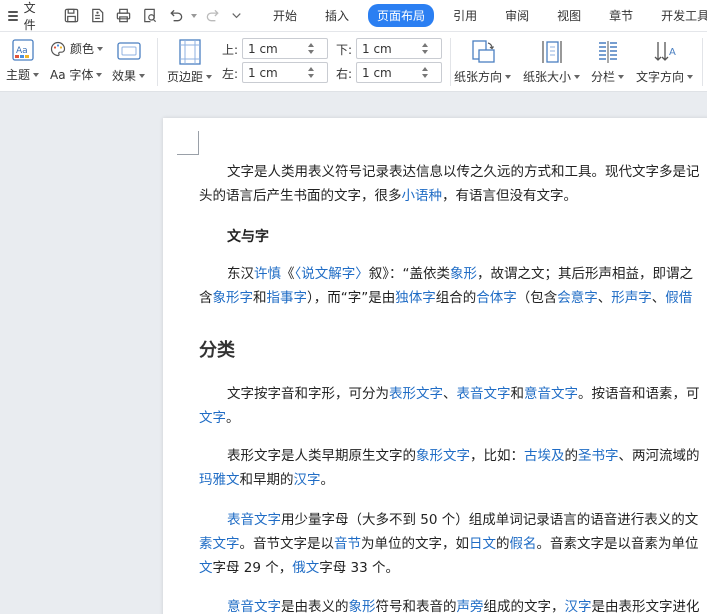  What do you see at coordinates (416, 394) in the screenshot?
I see `hyperlink: 表形文字` at bounding box center [416, 394].